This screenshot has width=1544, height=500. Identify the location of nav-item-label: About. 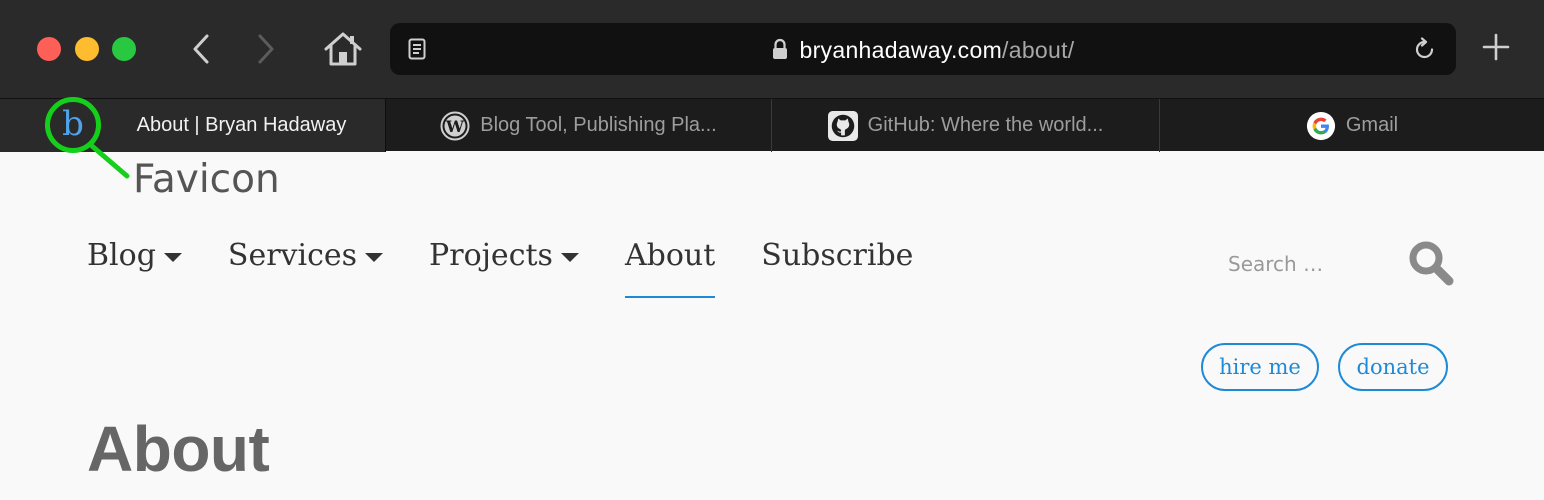
(670, 255).